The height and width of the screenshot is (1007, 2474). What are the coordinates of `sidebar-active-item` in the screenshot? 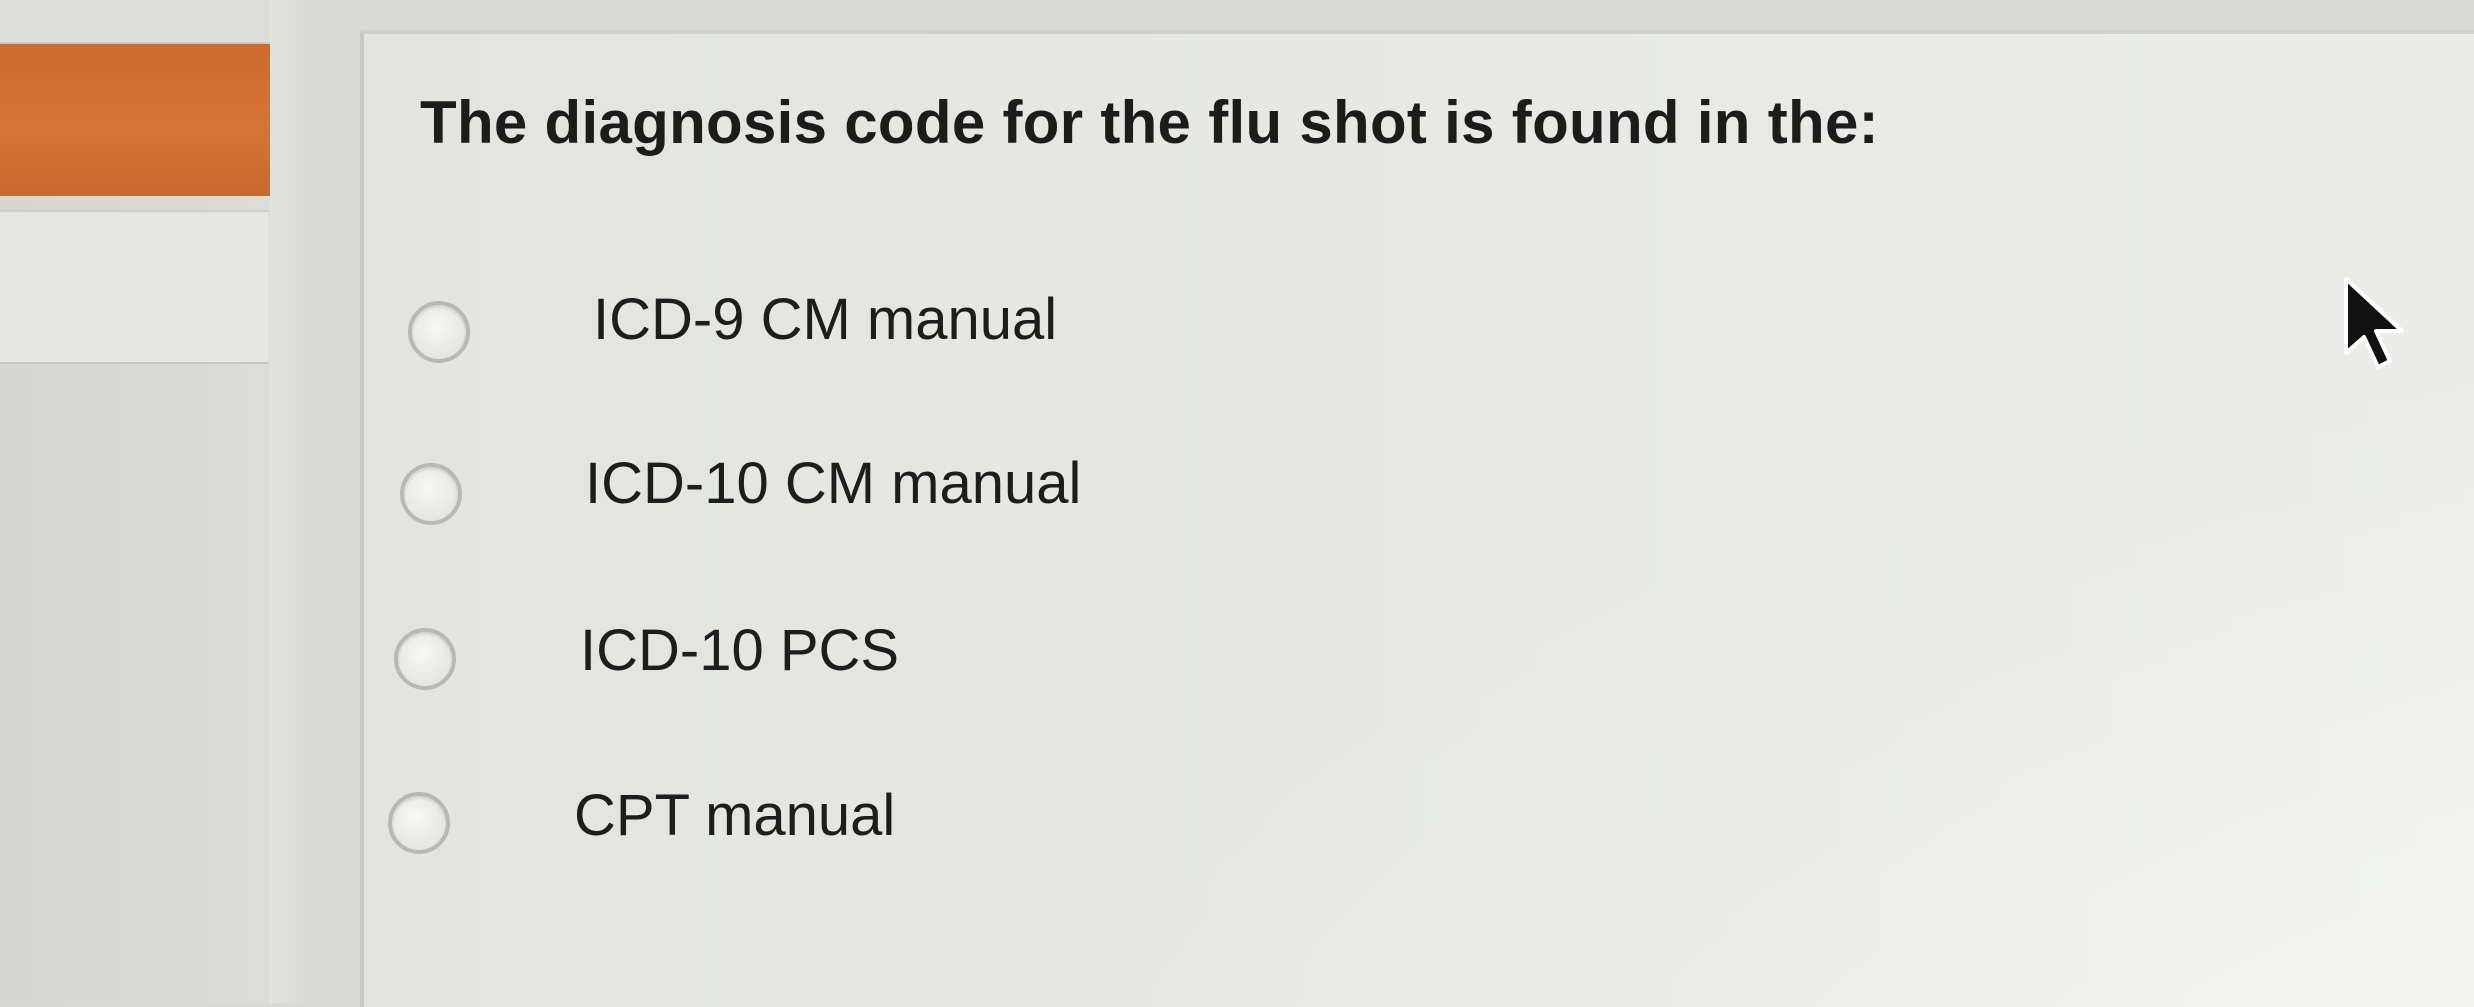 It's located at (135, 120).